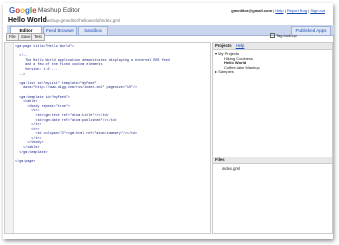  What do you see at coordinates (272, 72) in the screenshot?
I see `samples-folder: ▸ Samples` at bounding box center [272, 72].